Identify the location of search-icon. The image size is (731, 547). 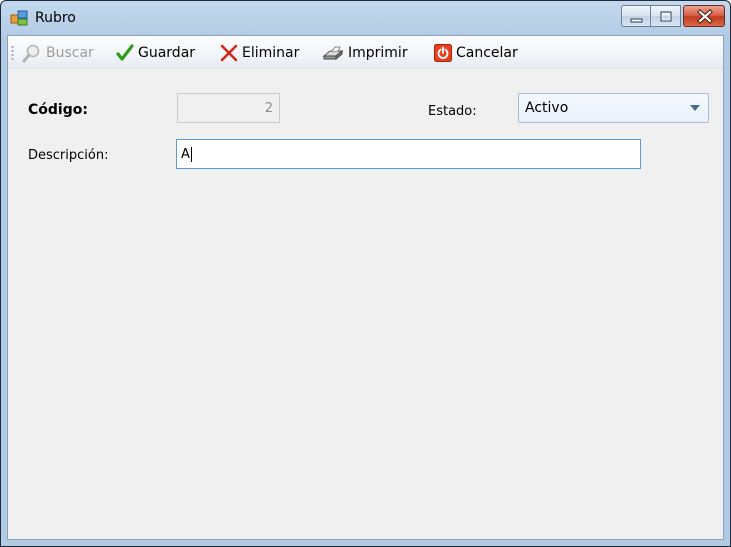
(31, 53).